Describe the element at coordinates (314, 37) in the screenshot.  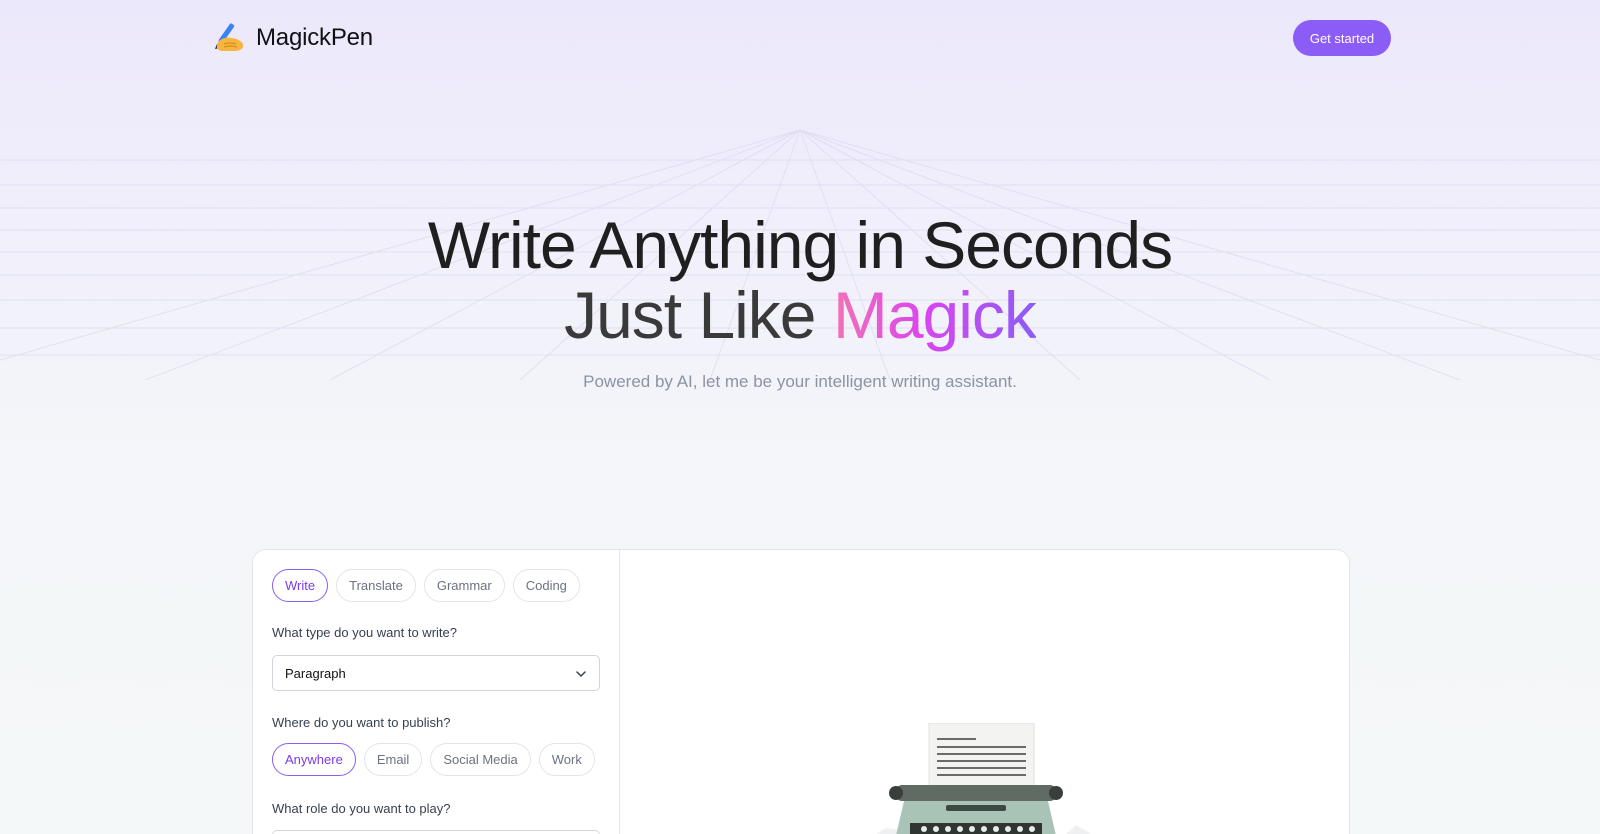
I see `brand-name: MagickPen` at that location.